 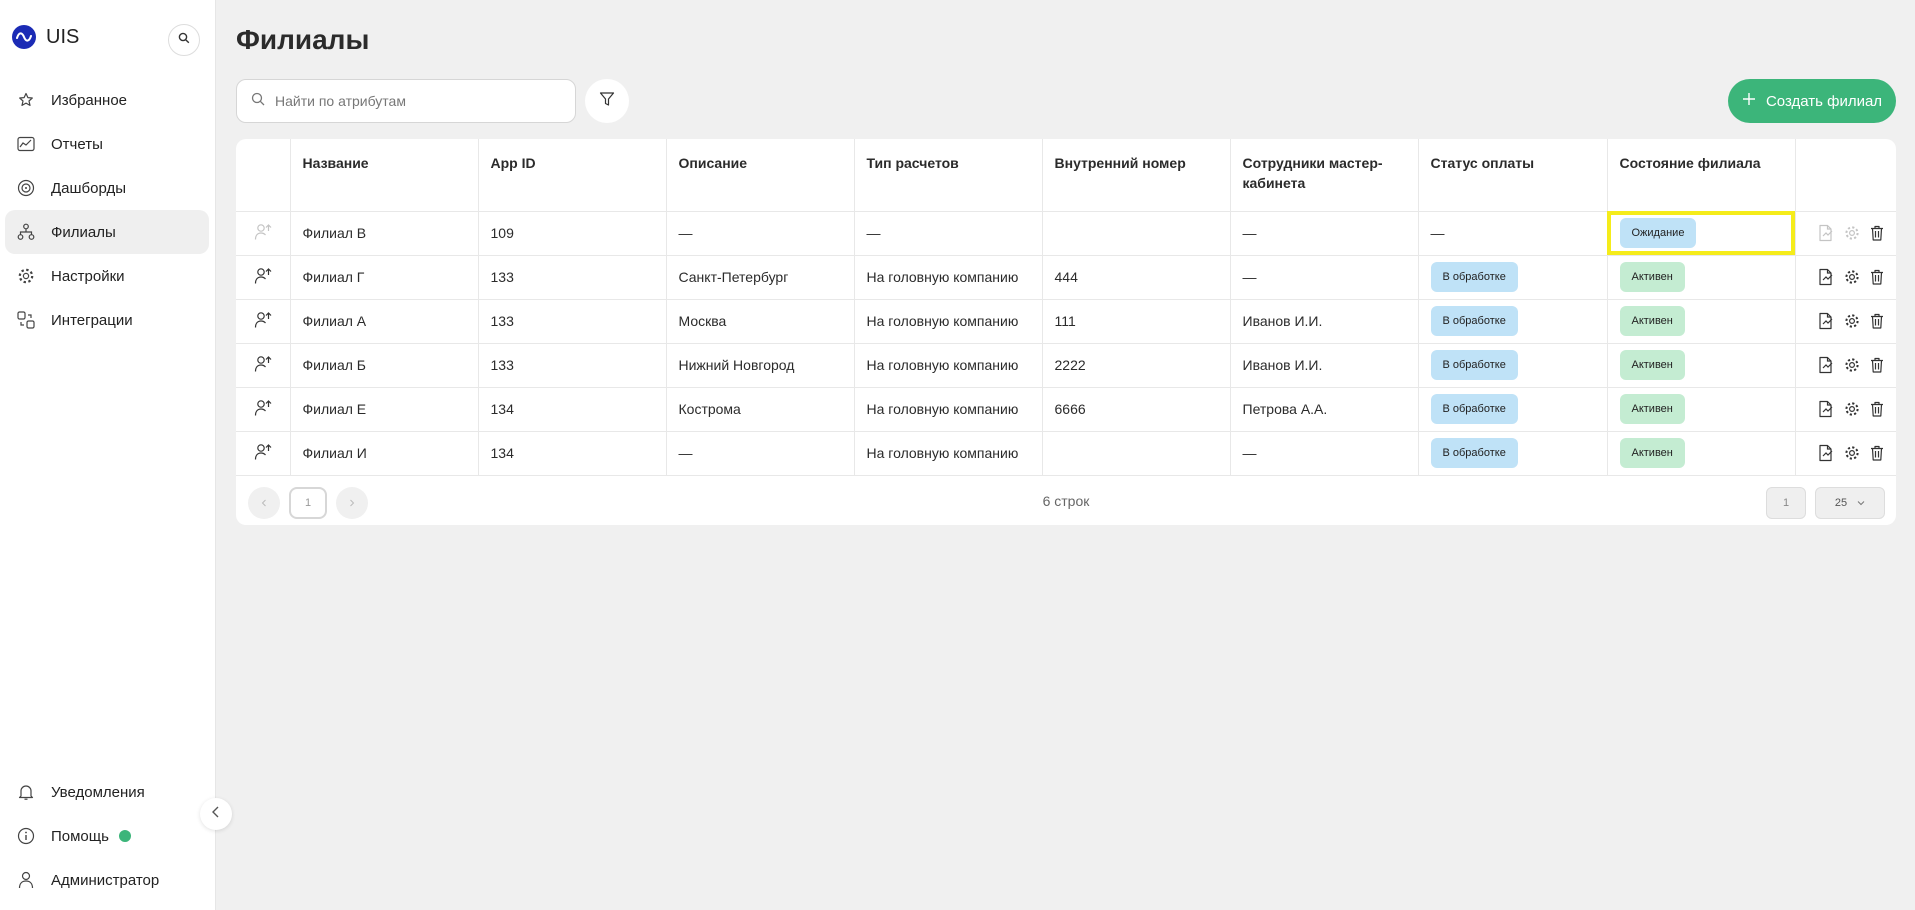 I want to click on branch-state-badge: Активен, so click(x=1652, y=453).